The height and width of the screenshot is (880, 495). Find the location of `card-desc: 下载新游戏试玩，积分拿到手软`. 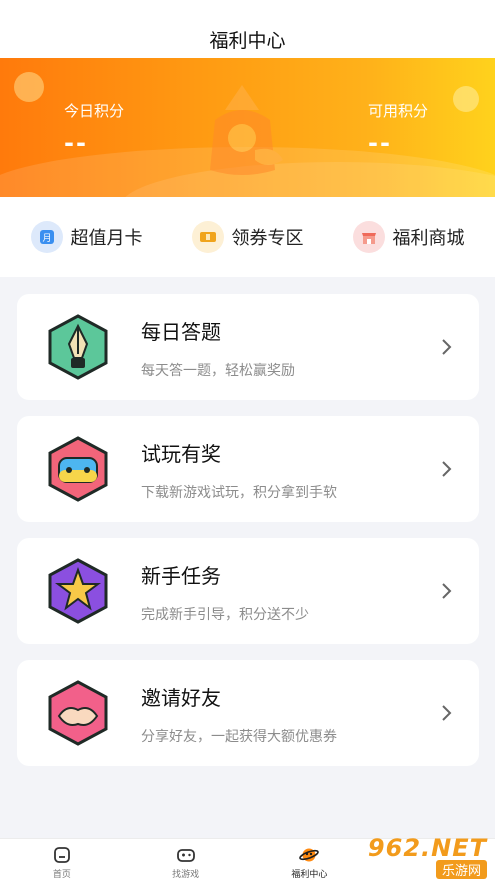

card-desc: 下载新游戏试玩，积分拿到手软 is located at coordinates (239, 493).